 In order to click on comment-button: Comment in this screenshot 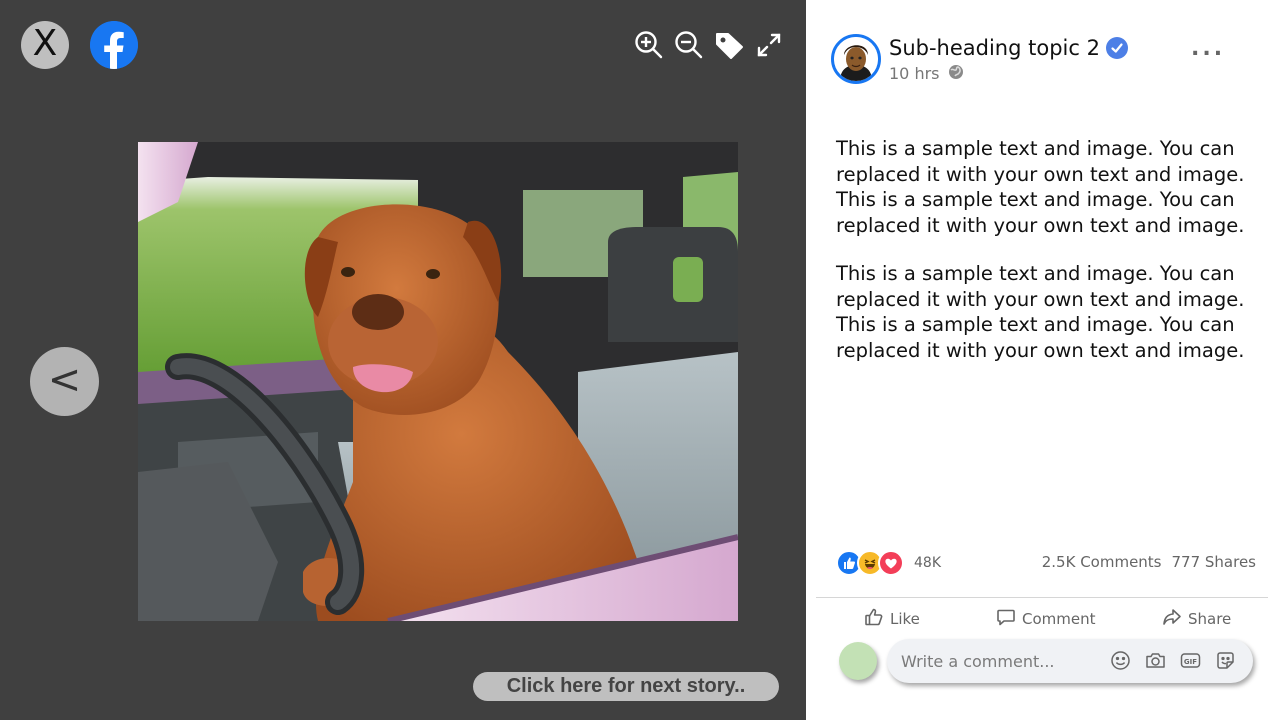, I will do `click(1046, 619)`.